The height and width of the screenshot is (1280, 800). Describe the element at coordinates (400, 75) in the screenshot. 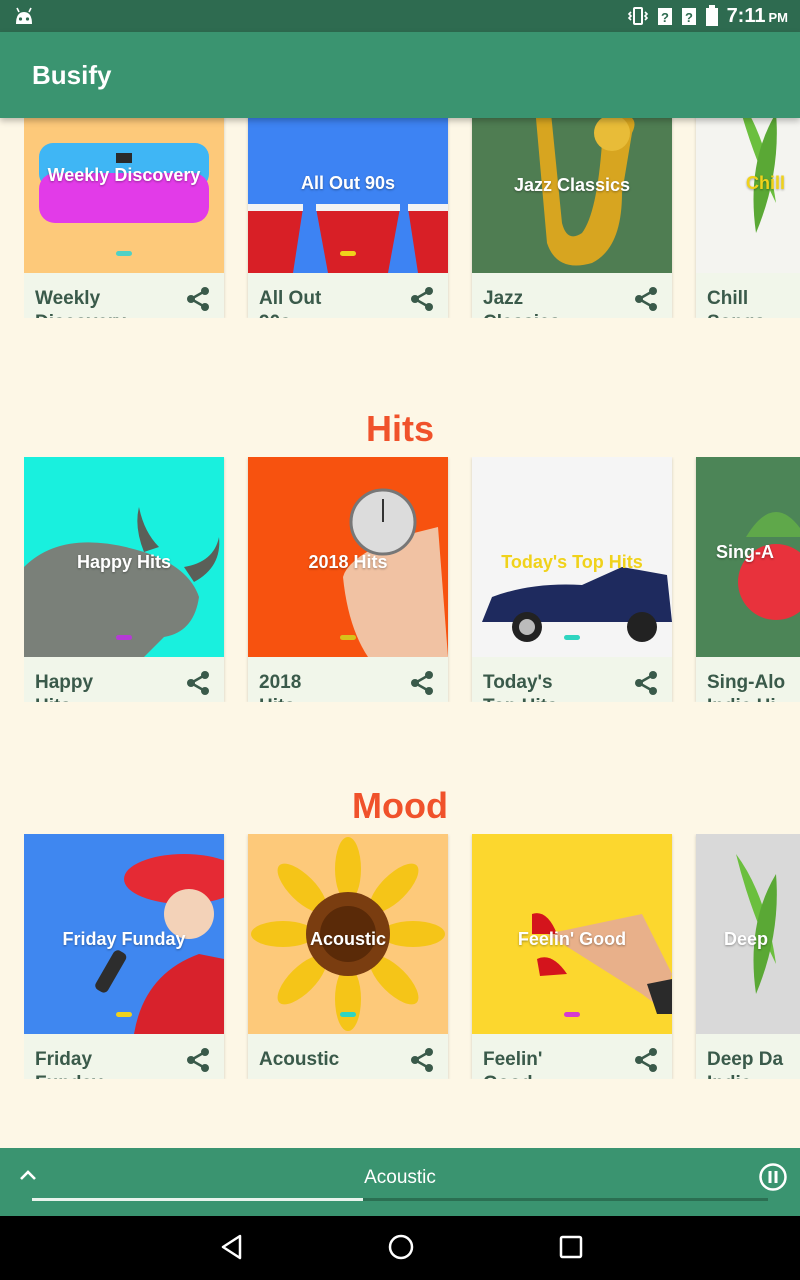

I see `app-bar: Busify` at that location.